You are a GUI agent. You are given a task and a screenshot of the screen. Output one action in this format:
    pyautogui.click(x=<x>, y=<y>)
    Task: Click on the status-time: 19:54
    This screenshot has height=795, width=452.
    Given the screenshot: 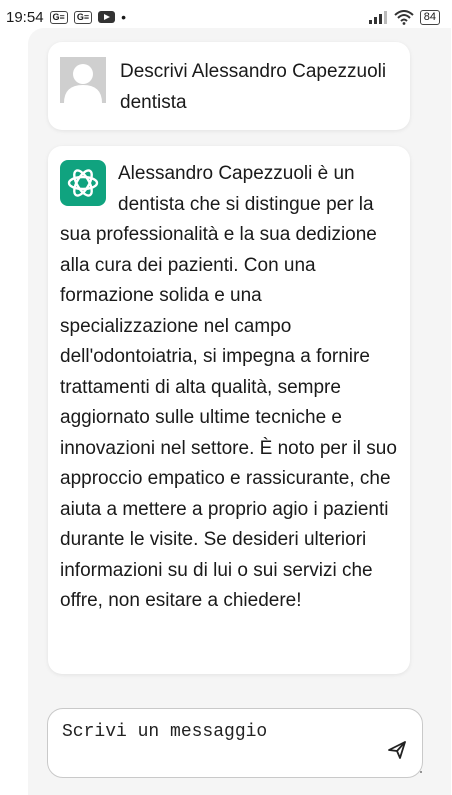 What is the action you would take?
    pyautogui.click(x=25, y=17)
    